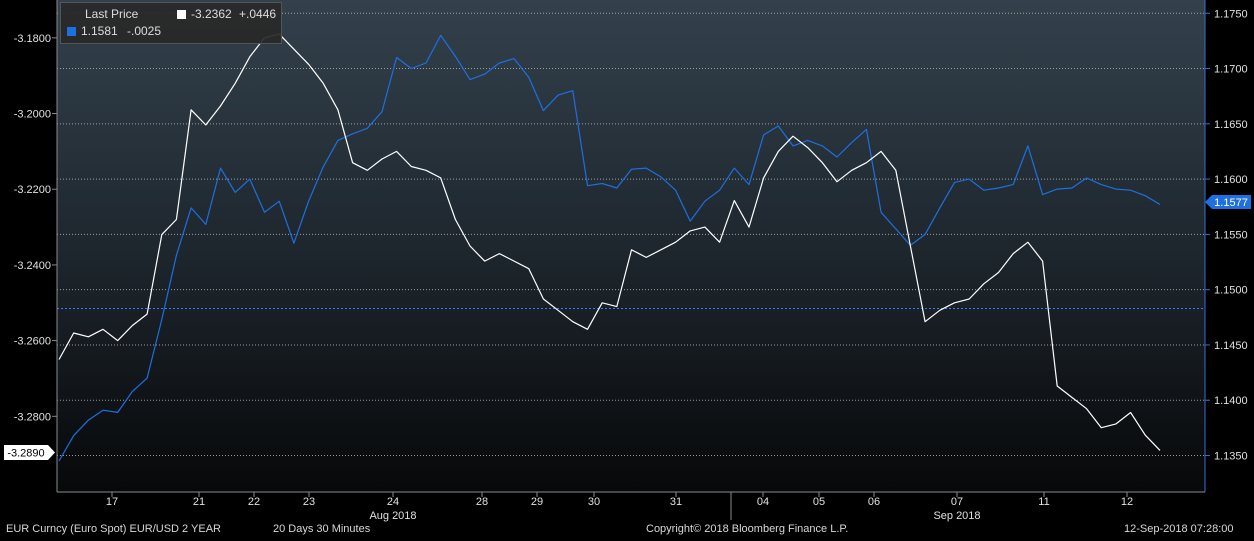 This screenshot has height=541, width=1254. Describe the element at coordinates (32, 190) in the screenshot. I see `left-tick-label: -3.2200` at that location.